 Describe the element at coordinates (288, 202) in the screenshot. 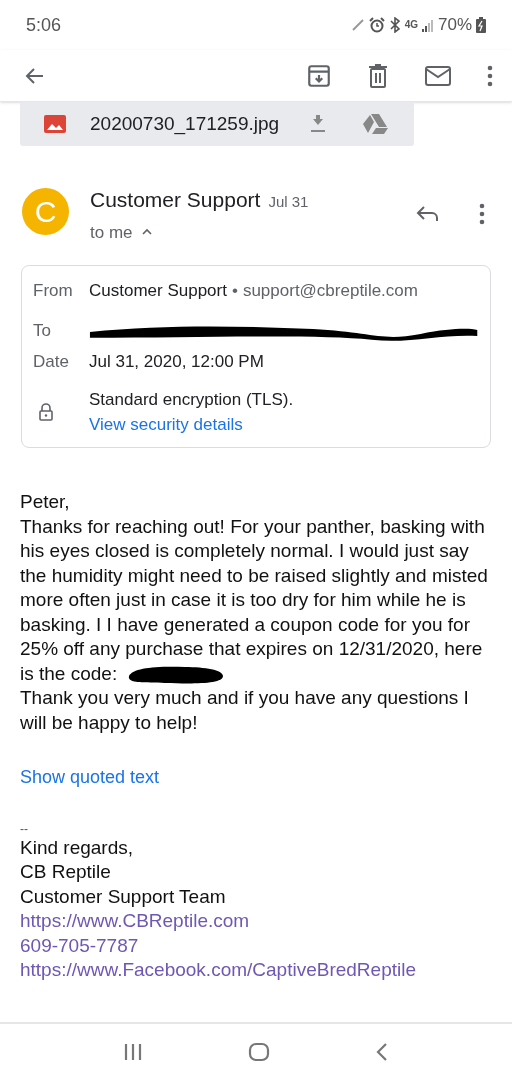

I see `email-date: Jul 31` at that location.